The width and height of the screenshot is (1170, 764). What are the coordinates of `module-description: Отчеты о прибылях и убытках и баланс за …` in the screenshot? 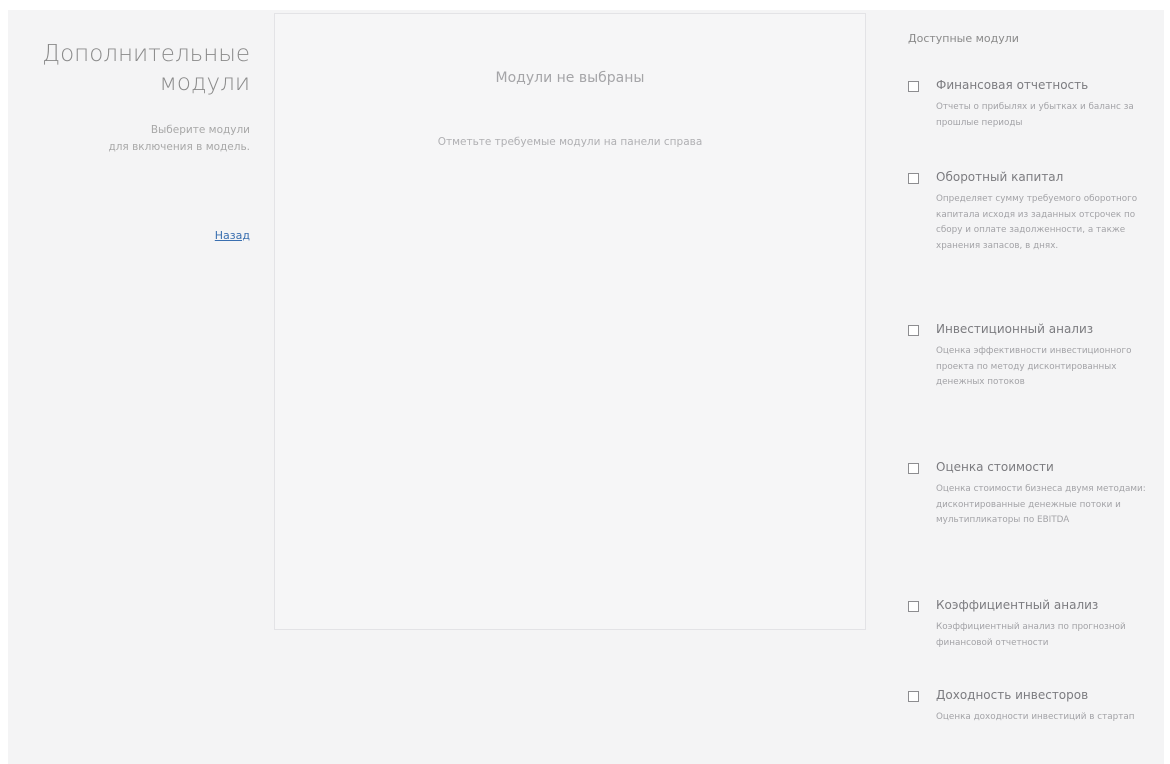 It's located at (1035, 115).